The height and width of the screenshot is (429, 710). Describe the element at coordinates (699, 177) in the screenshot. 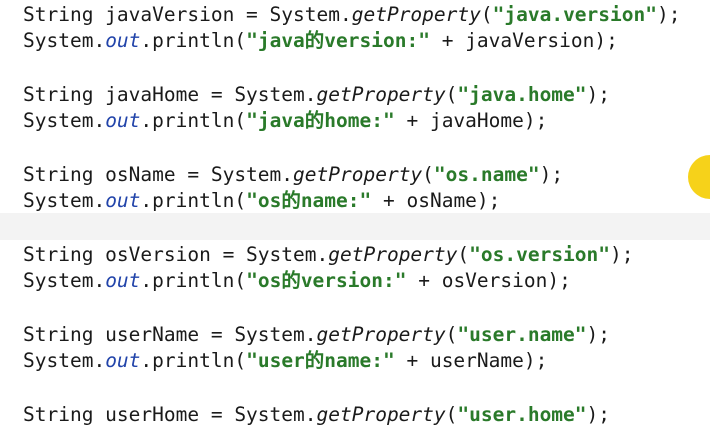

I see `scroll-marker` at that location.